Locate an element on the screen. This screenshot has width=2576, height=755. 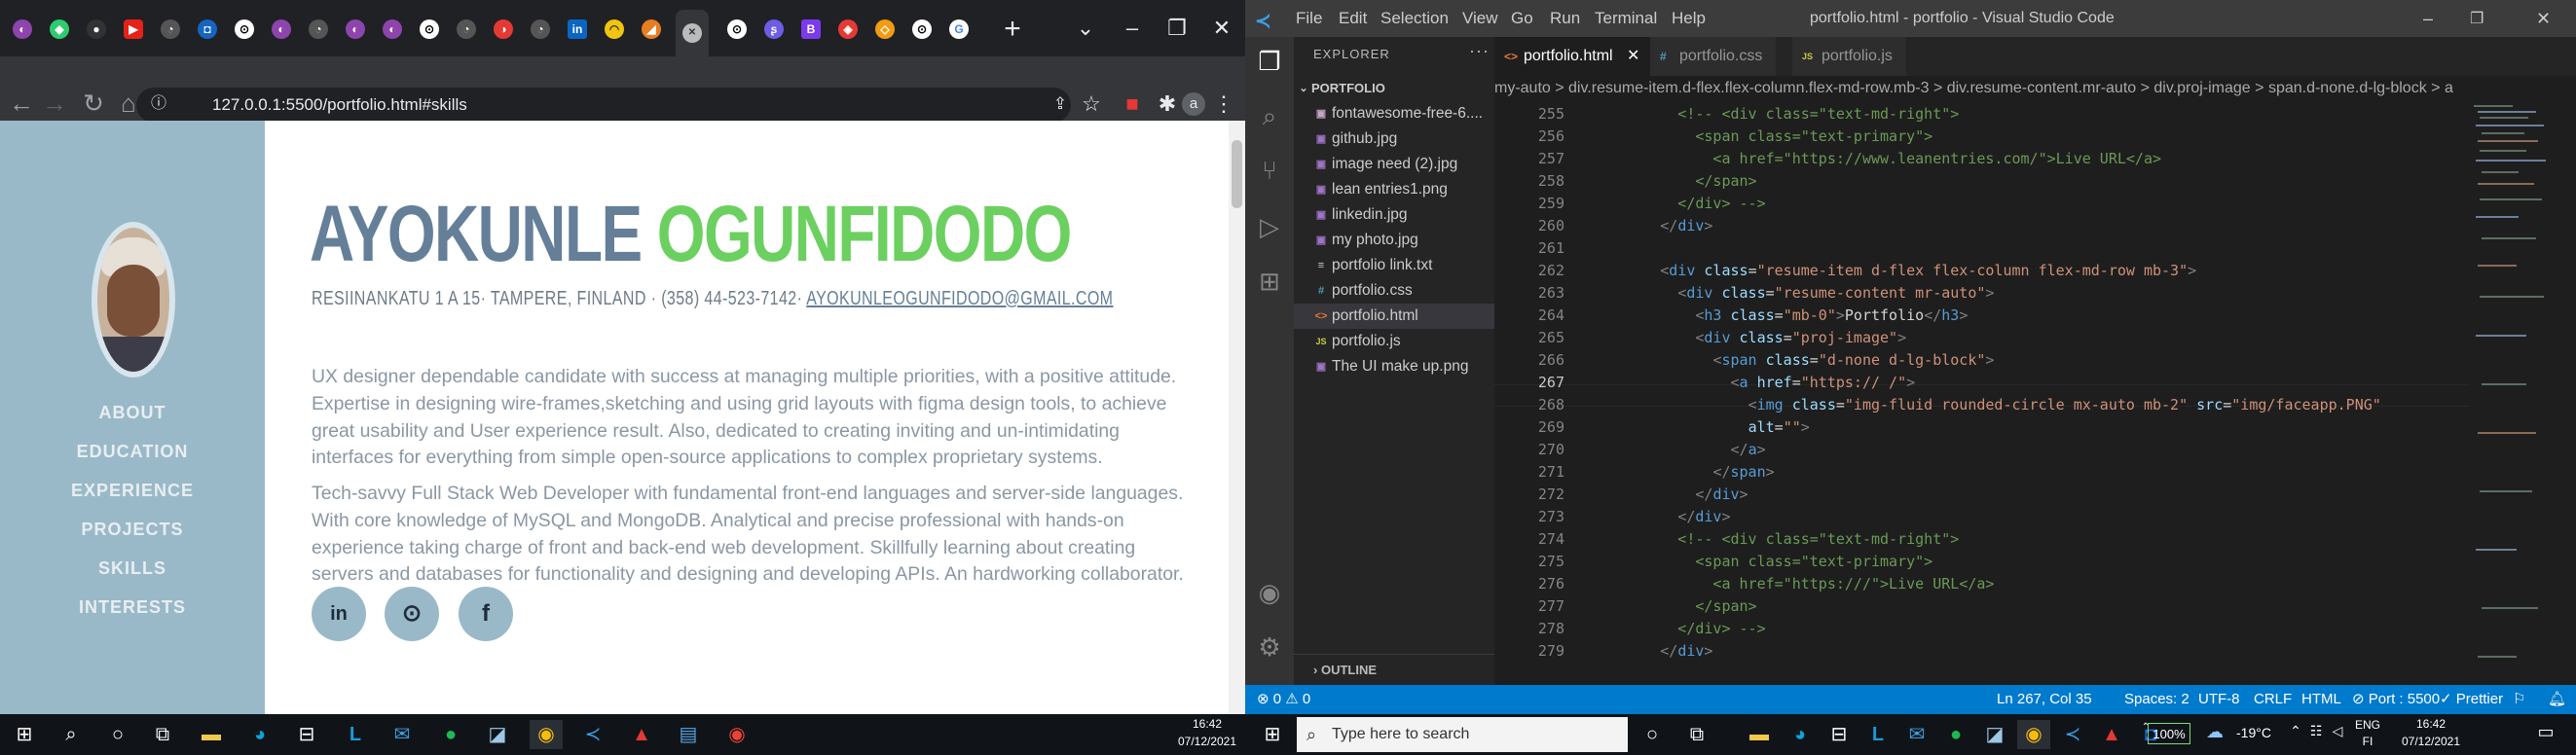
nav-education: EDUCATION is located at coordinates (132, 452).